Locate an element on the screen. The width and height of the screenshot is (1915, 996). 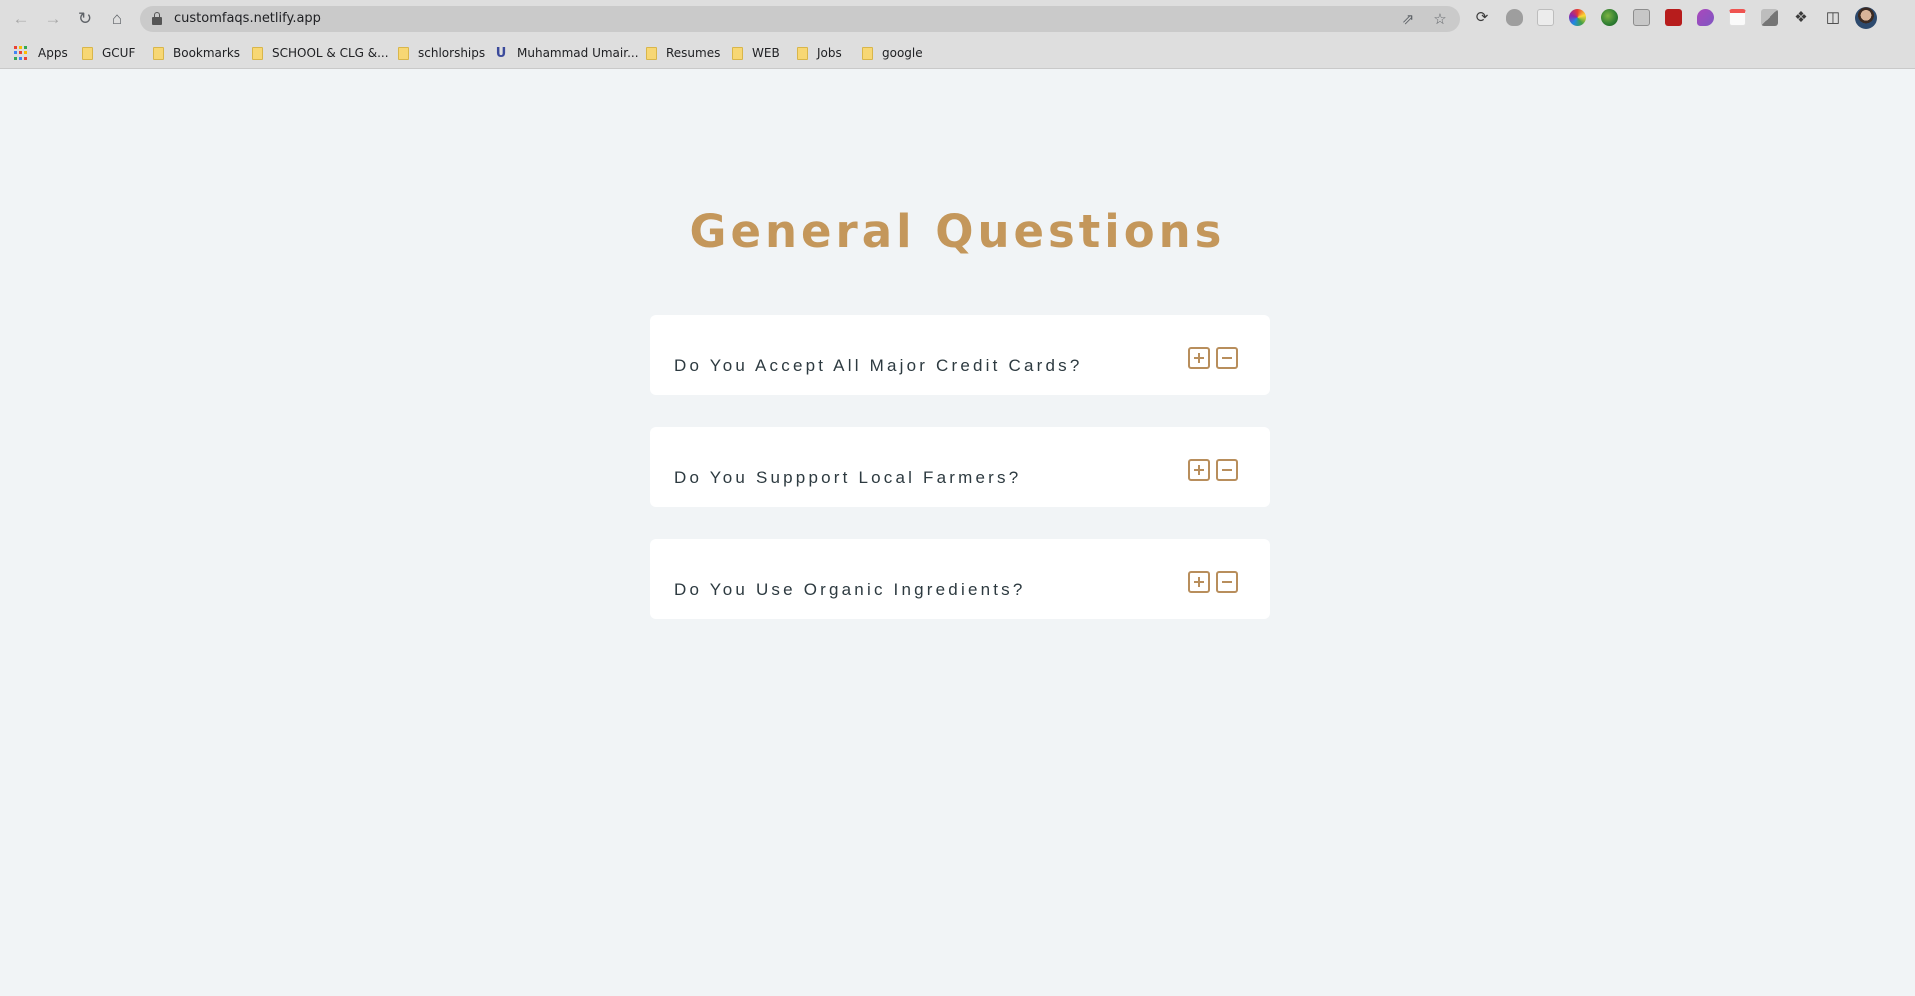
bookmark-jobs: Jobs is located at coordinates (819, 53).